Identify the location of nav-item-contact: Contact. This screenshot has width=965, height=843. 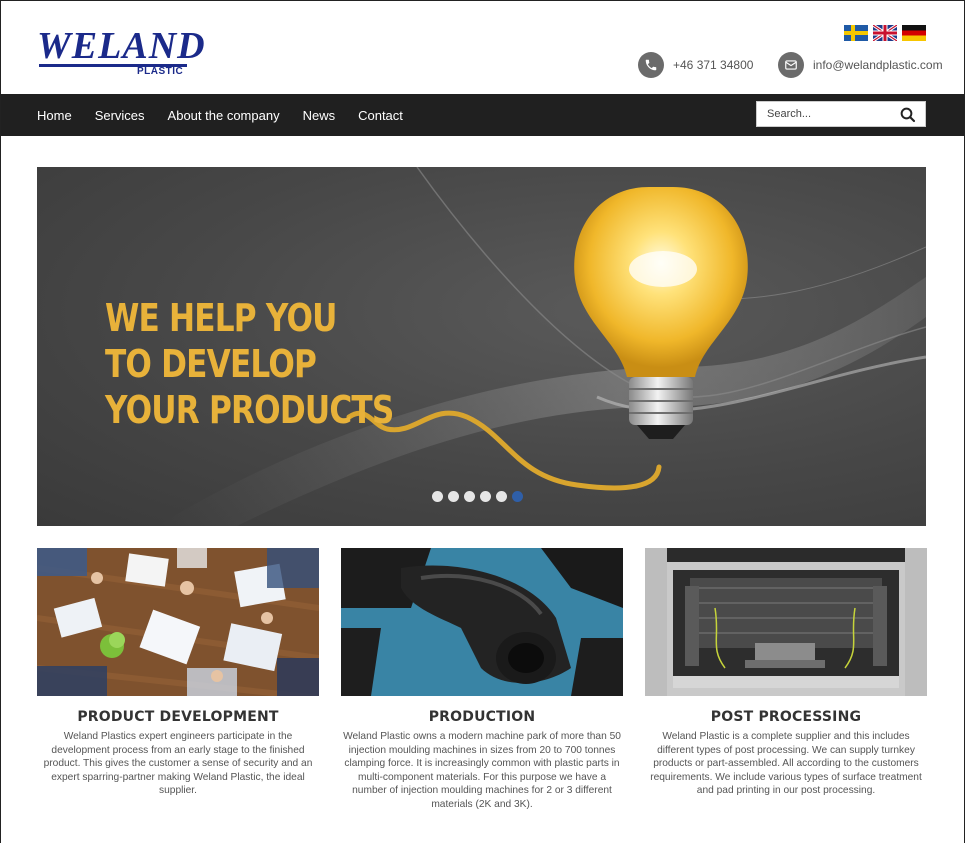
(380, 115).